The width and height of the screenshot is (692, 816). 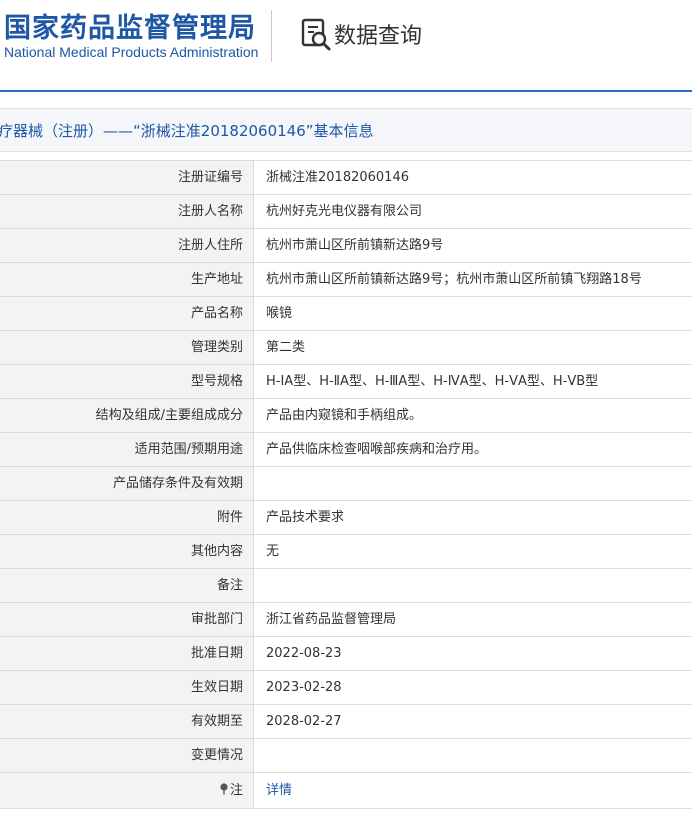 I want to click on table-row: 注册人名称 杭州好克光电仪器有限公司, so click(x=346, y=212).